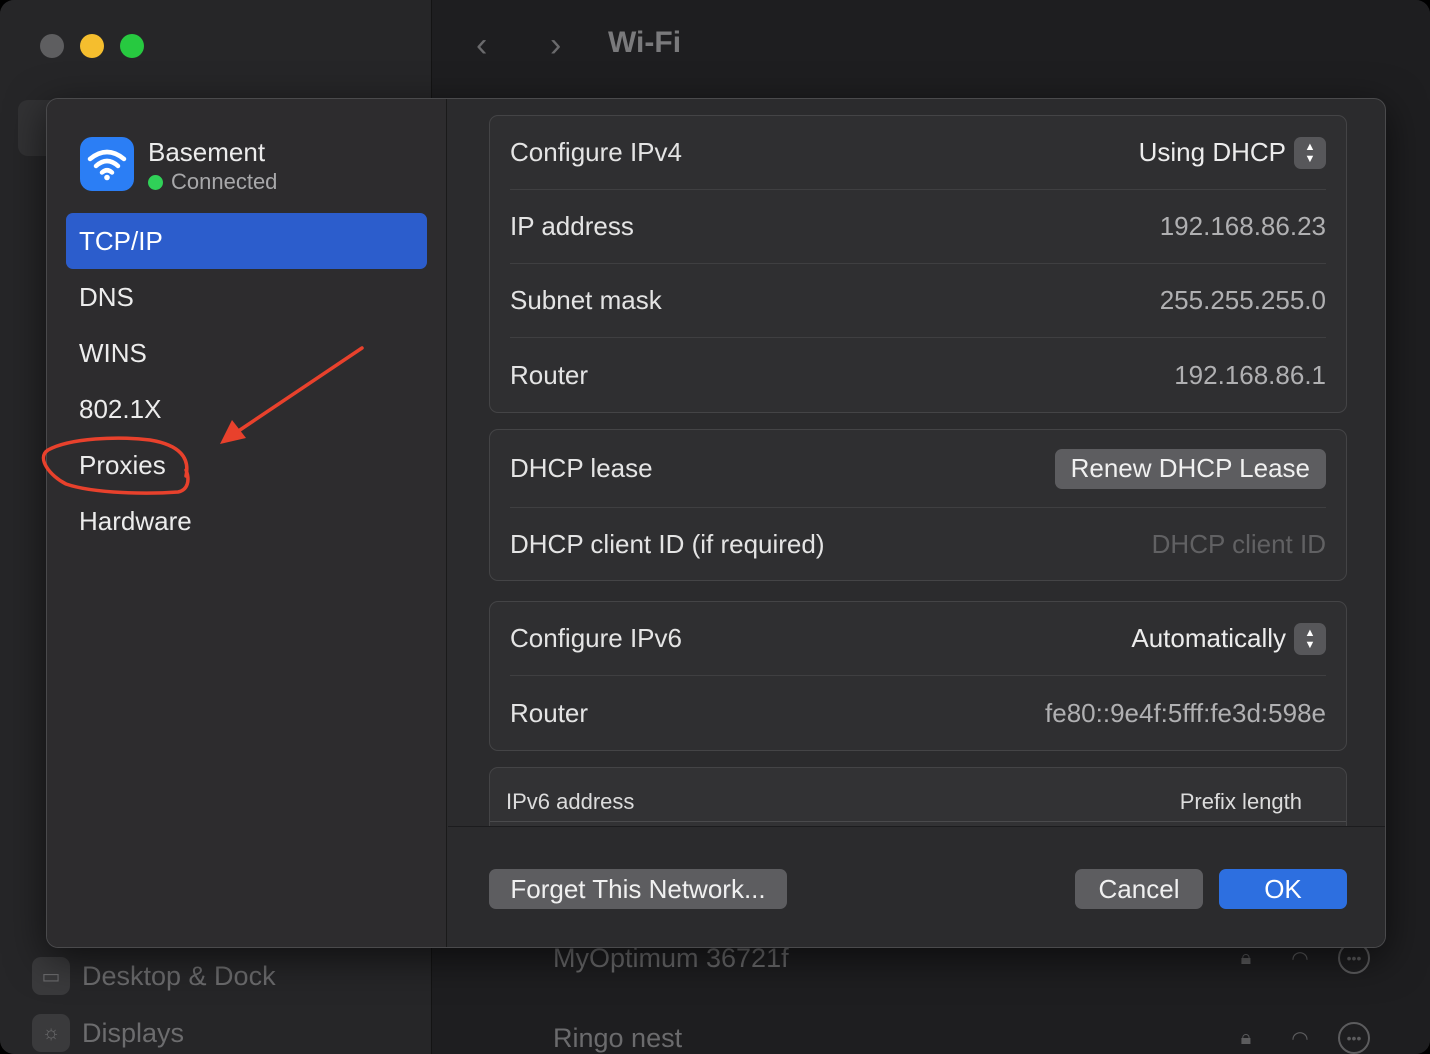 This screenshot has width=1430, height=1054. I want to click on dock-icon: ▭, so click(51, 976).